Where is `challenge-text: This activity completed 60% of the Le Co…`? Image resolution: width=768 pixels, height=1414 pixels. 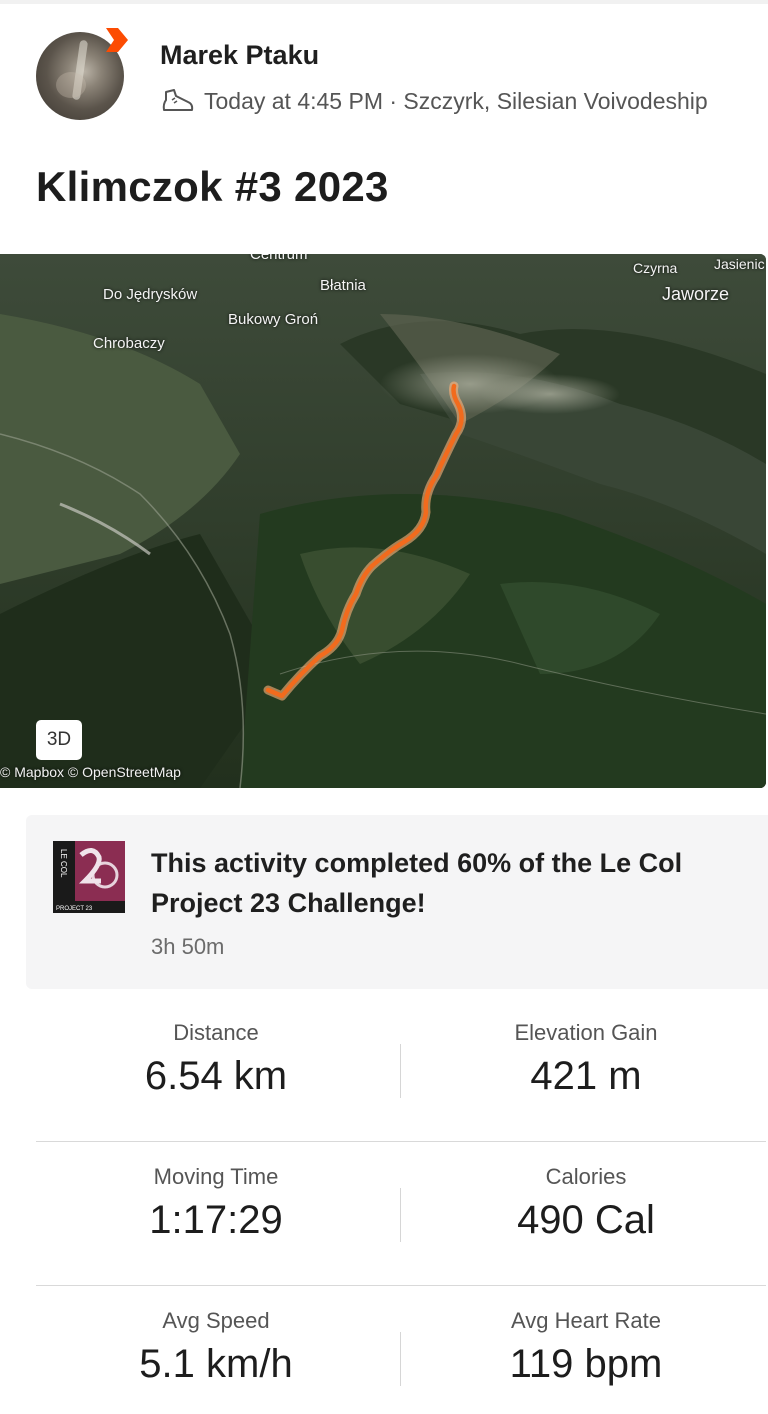
challenge-text: This activity completed 60% of the Le Co… is located at coordinates (417, 883).